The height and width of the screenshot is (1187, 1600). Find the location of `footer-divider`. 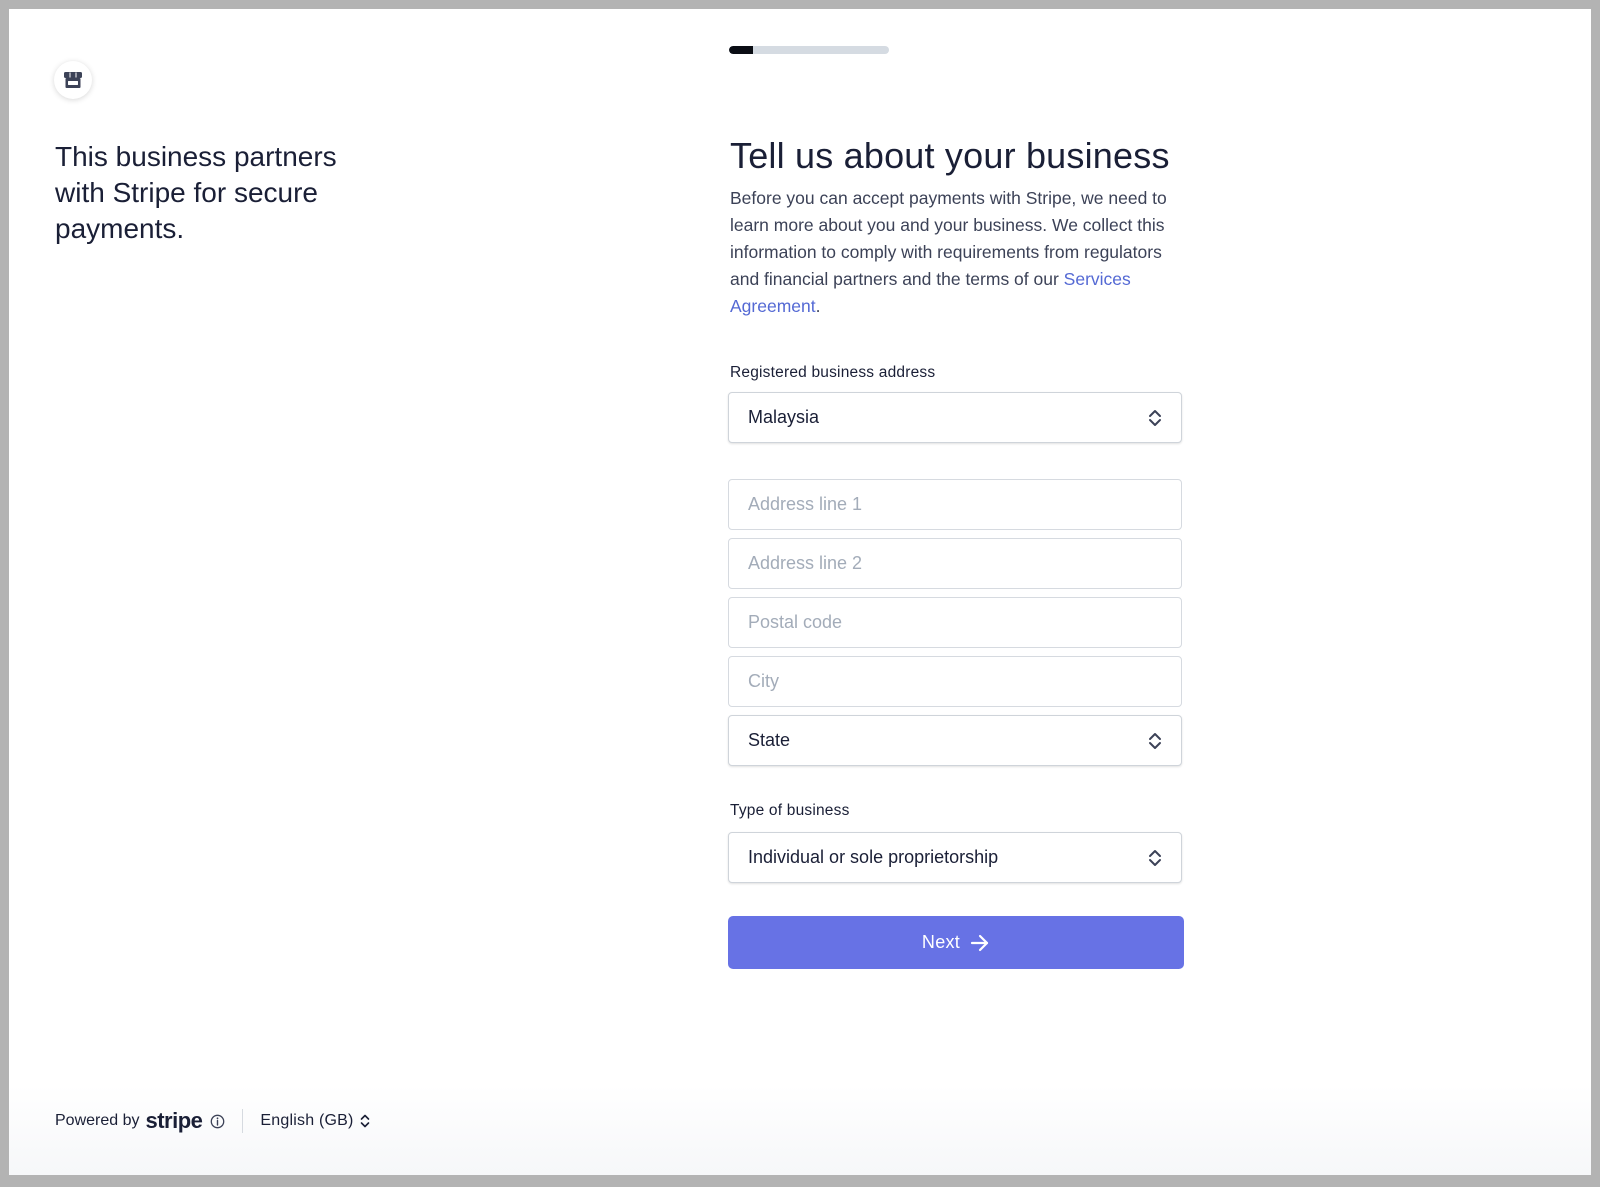

footer-divider is located at coordinates (243, 1121).